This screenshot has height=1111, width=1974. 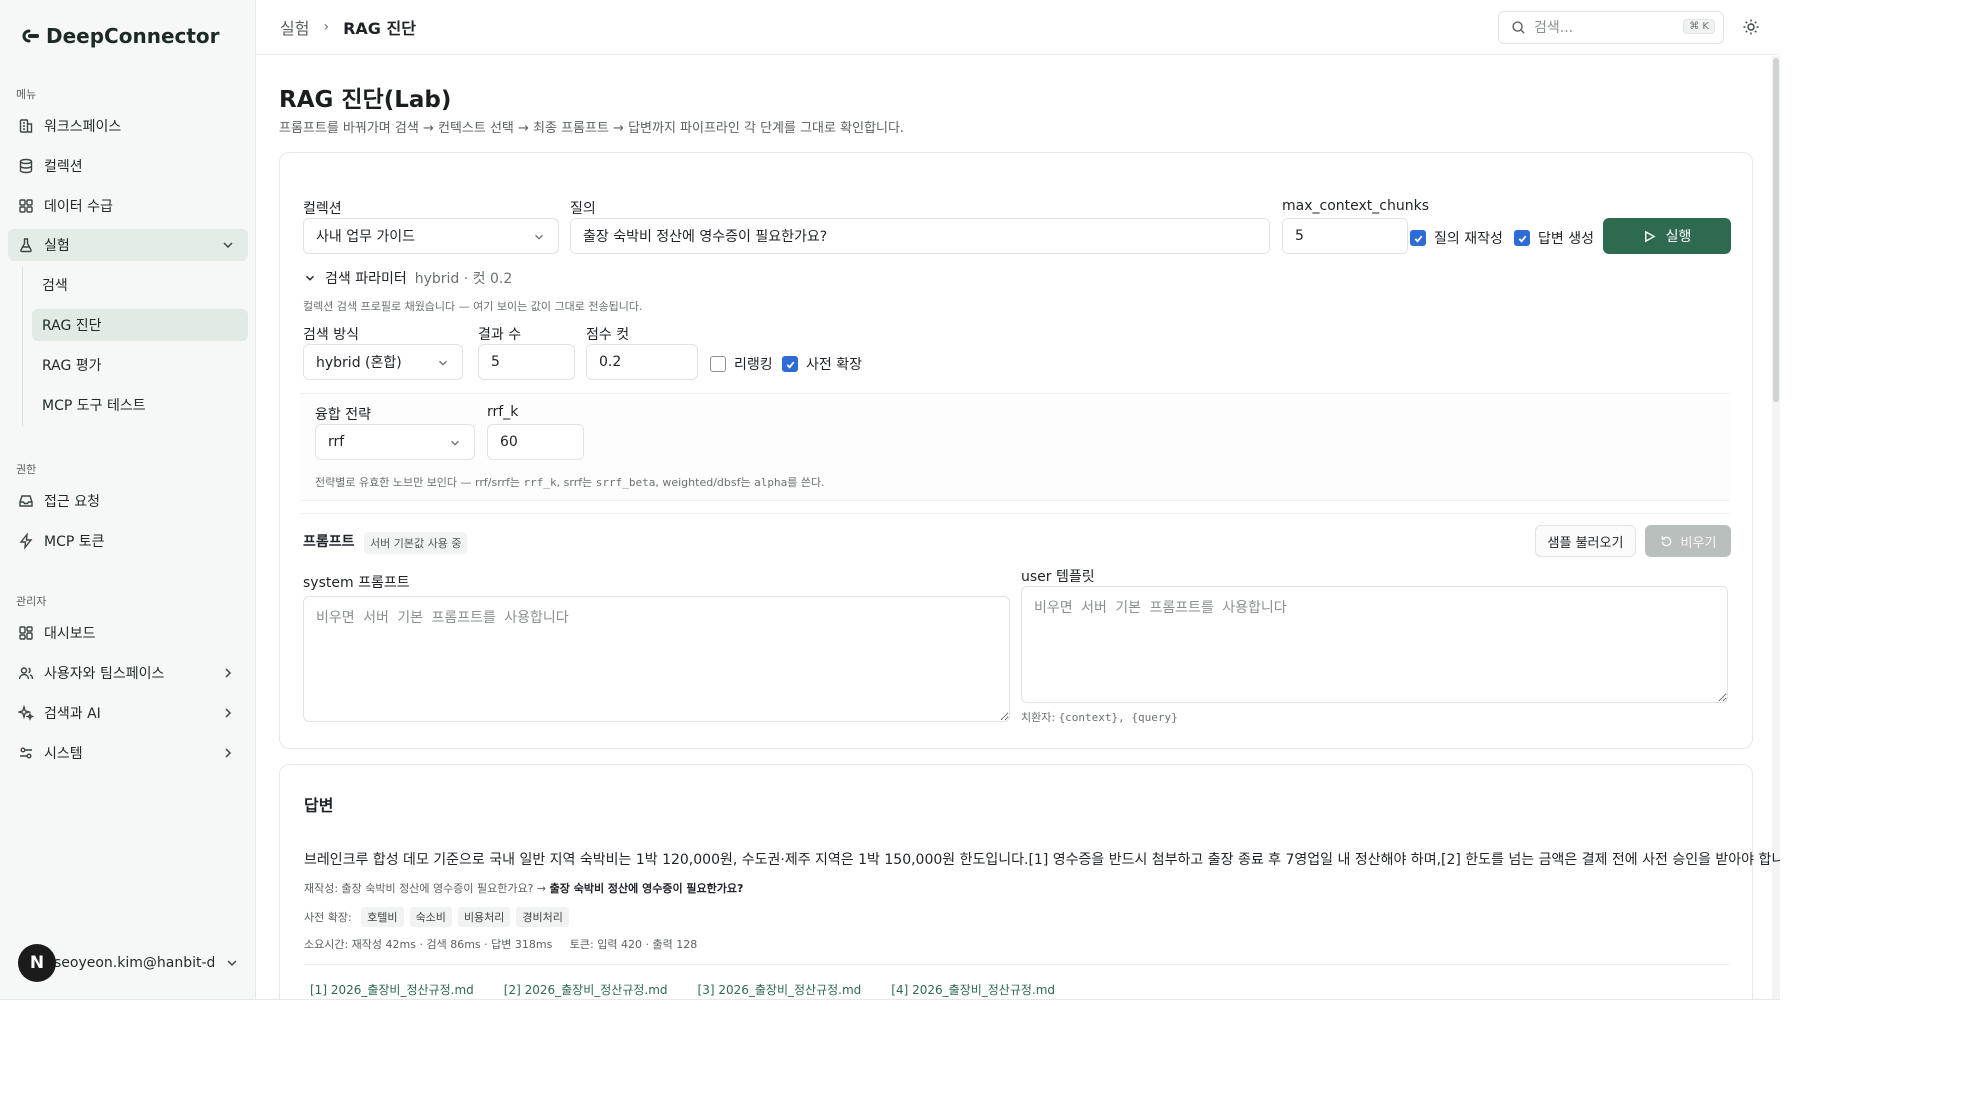 What do you see at coordinates (1585, 541) in the screenshot?
I see `load-sample-button: 샘플 불러오기` at bounding box center [1585, 541].